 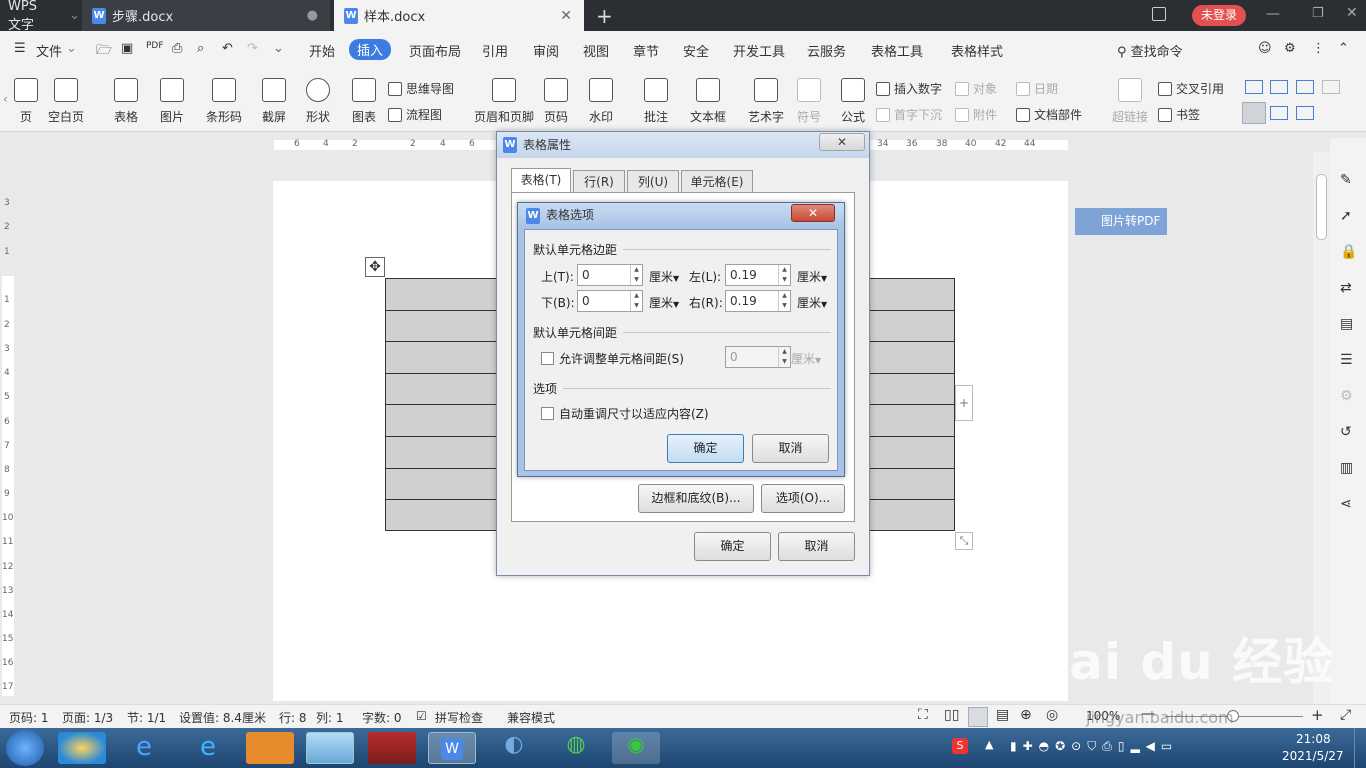 I want to click on menu-chapter: 章节, so click(x=646, y=50).